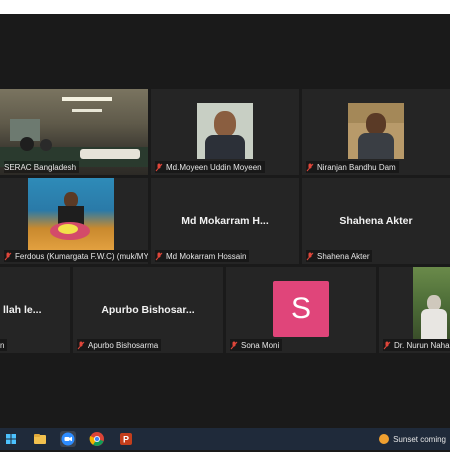 The height and width of the screenshot is (452, 450). What do you see at coordinates (97, 439) in the screenshot?
I see `chrome-icon` at bounding box center [97, 439].